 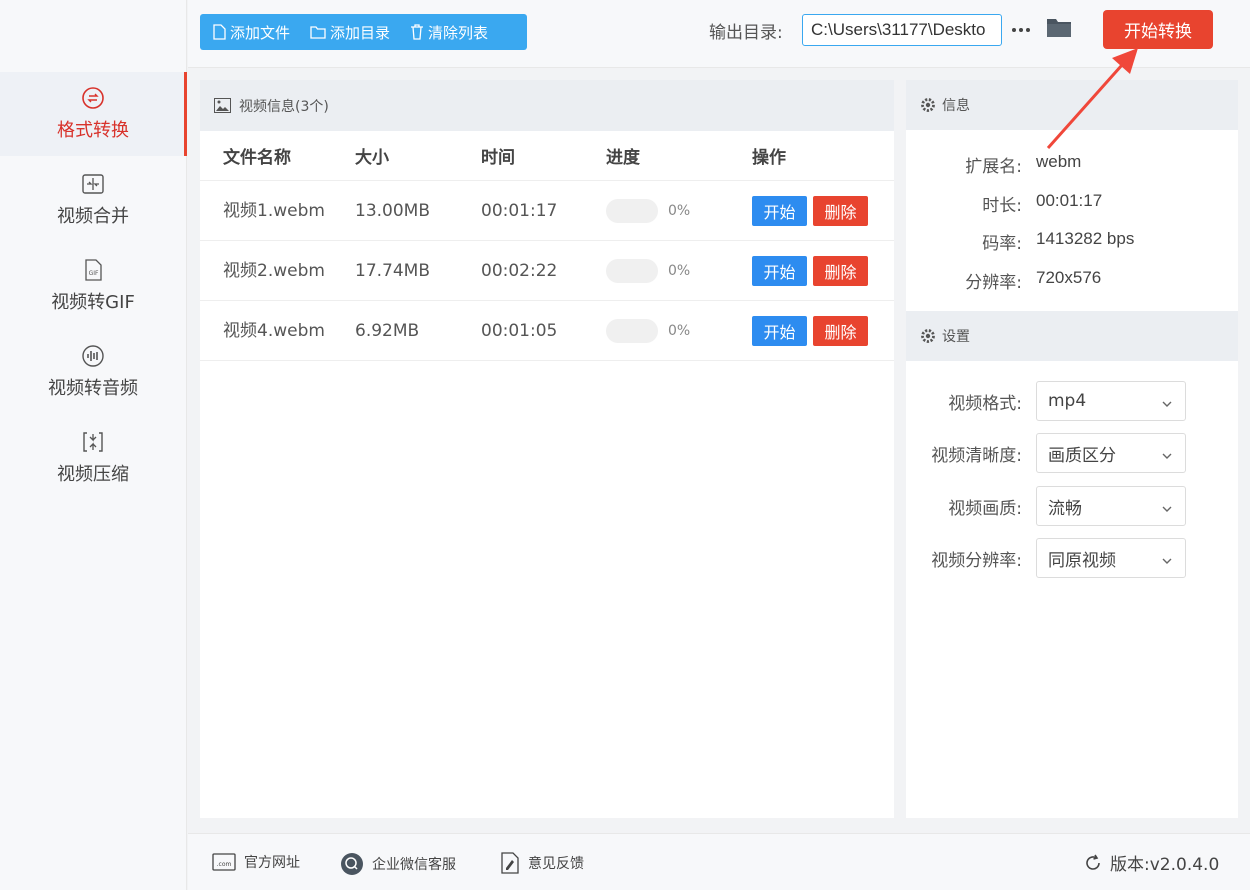 What do you see at coordinates (519, 271) in the screenshot?
I see `file-duration: 00:02:22` at bounding box center [519, 271].